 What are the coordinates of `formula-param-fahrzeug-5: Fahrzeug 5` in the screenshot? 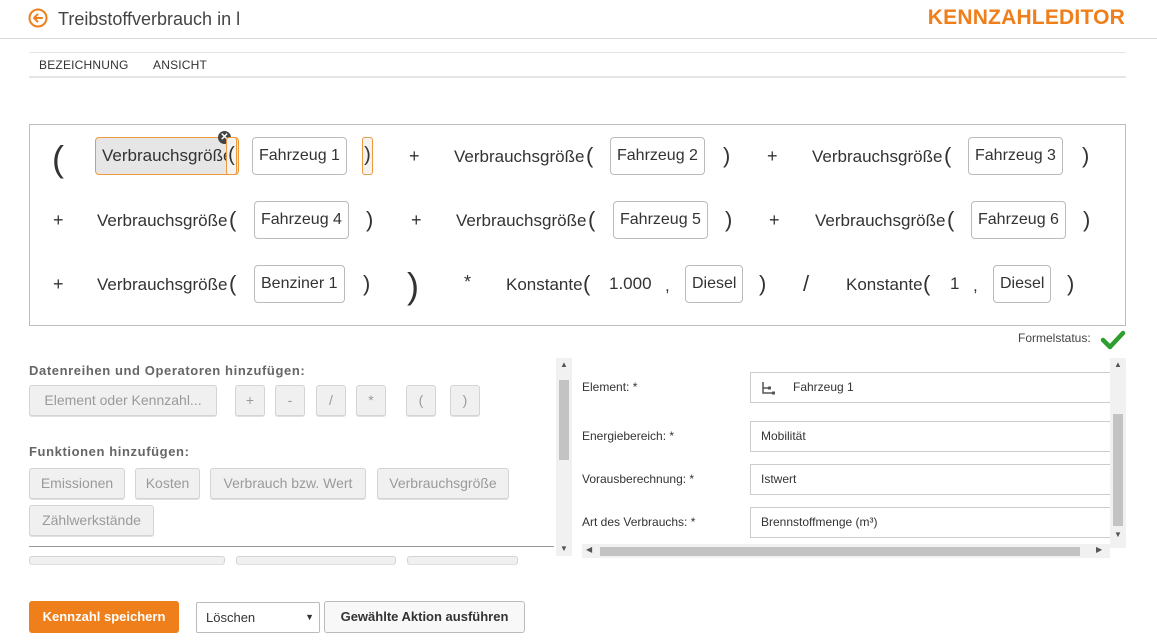 It's located at (660, 220).